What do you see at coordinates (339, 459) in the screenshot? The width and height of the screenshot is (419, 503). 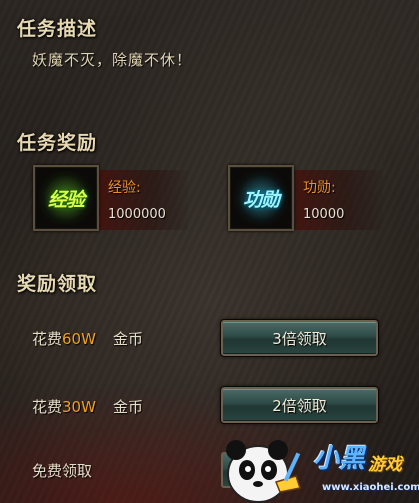 I see `watermark-brand: 小黑` at bounding box center [339, 459].